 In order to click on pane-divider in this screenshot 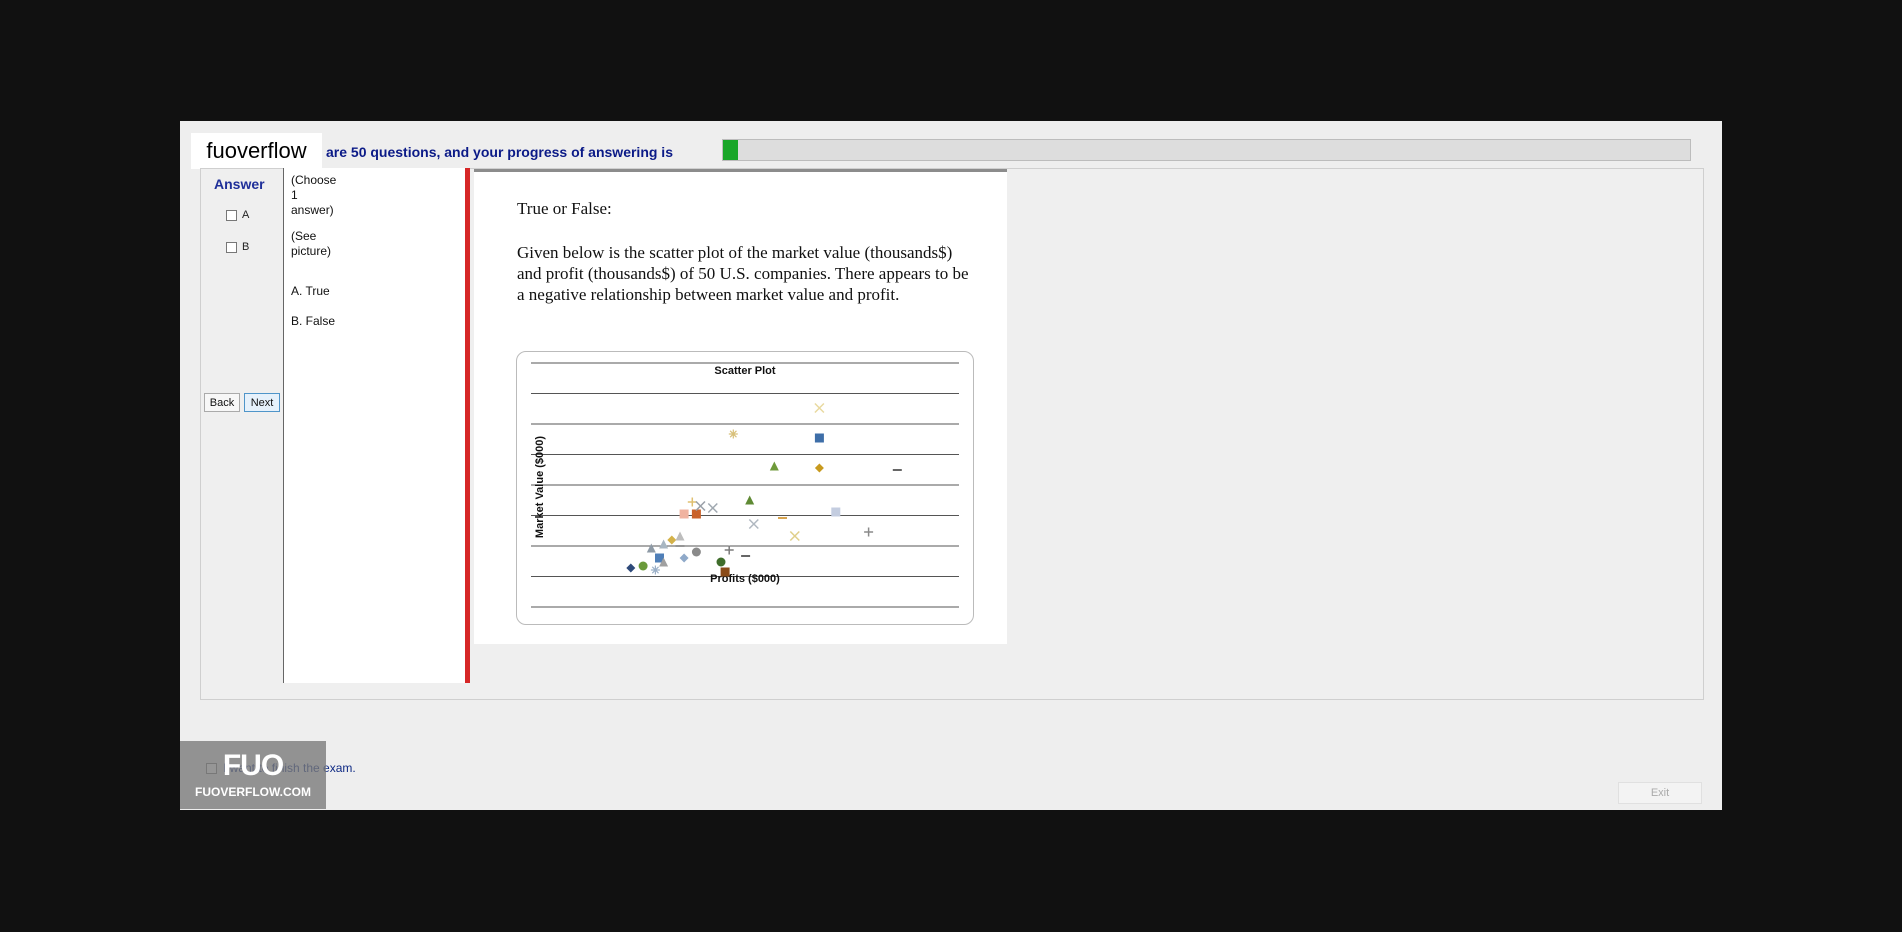, I will do `click(467, 425)`.